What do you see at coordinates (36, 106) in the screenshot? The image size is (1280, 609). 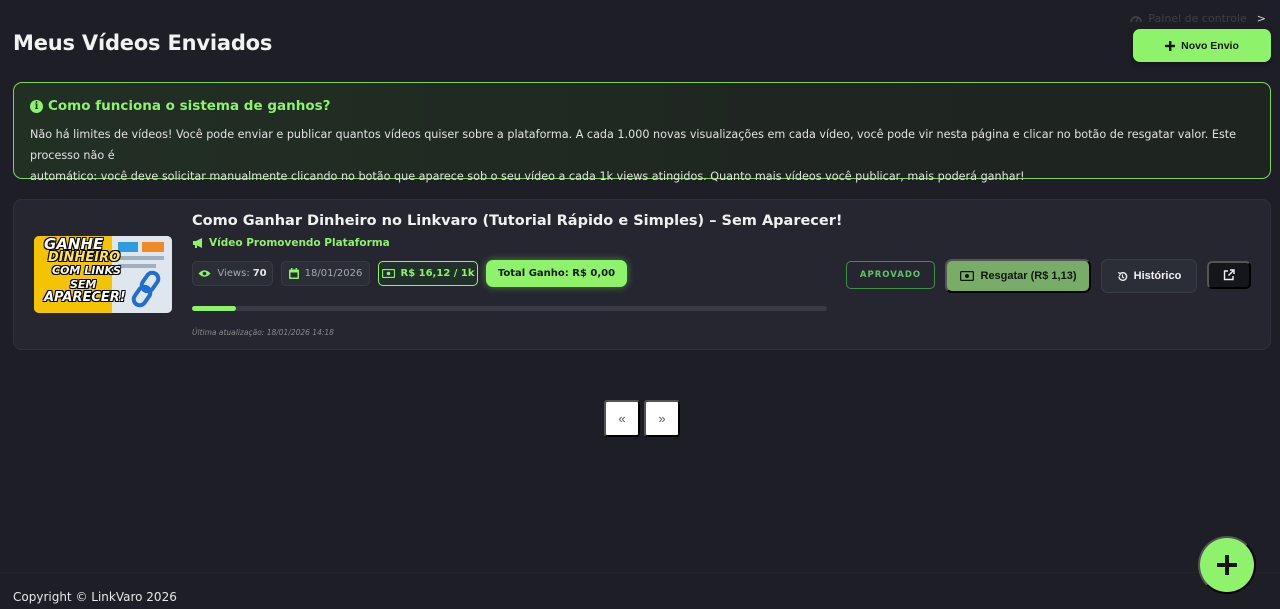 I see `info-icon: i` at bounding box center [36, 106].